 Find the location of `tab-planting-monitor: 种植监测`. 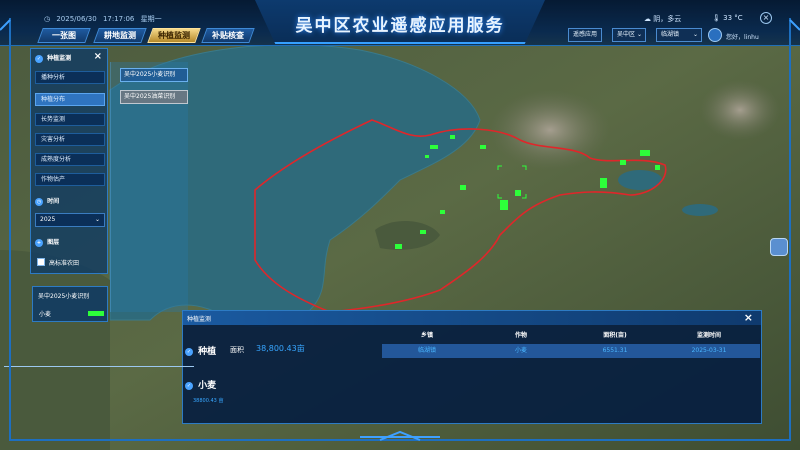

tab-planting-monitor: 种植监测 is located at coordinates (174, 35).